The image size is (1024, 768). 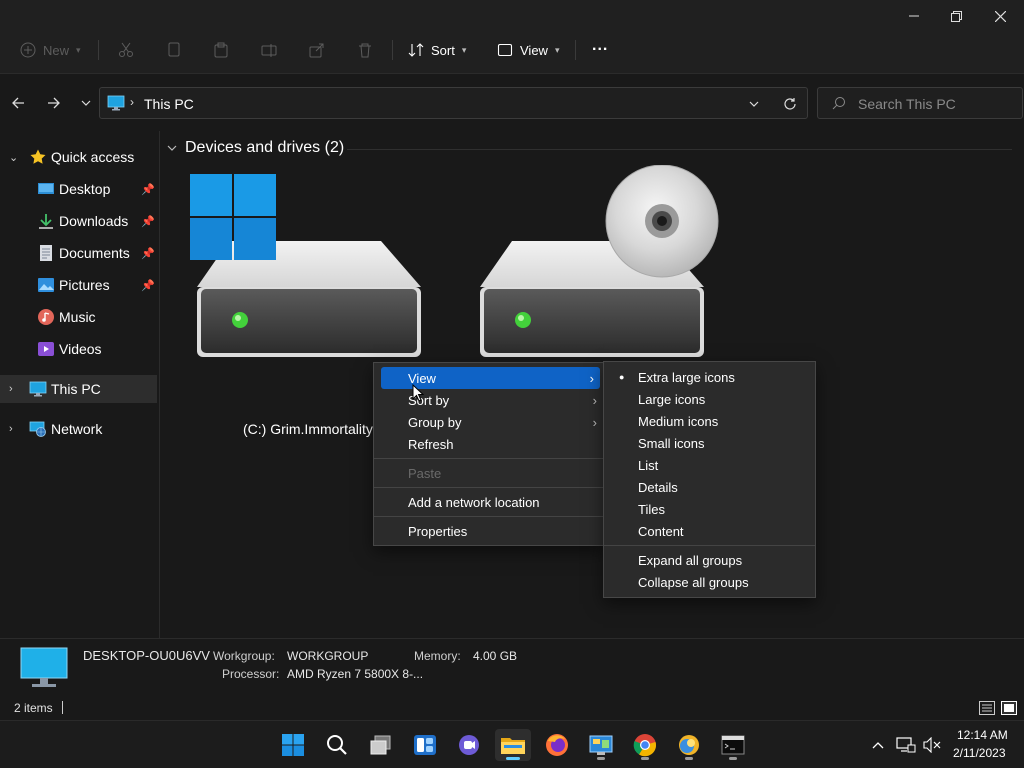 What do you see at coordinates (54, 103) in the screenshot?
I see `forward-button` at bounding box center [54, 103].